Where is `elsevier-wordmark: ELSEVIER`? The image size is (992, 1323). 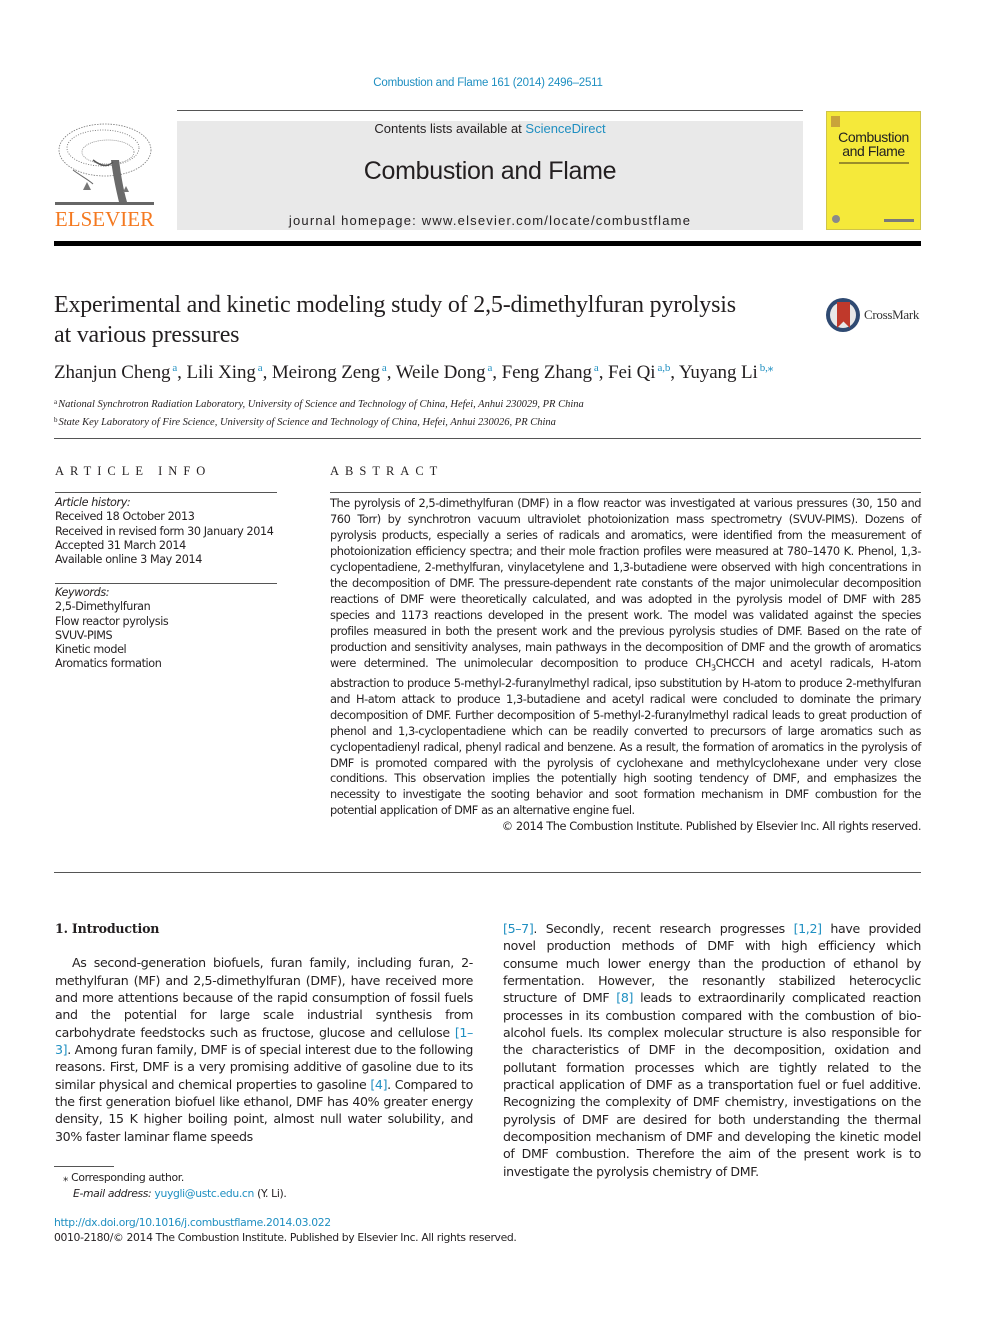 elsevier-wordmark: ELSEVIER is located at coordinates (104, 219).